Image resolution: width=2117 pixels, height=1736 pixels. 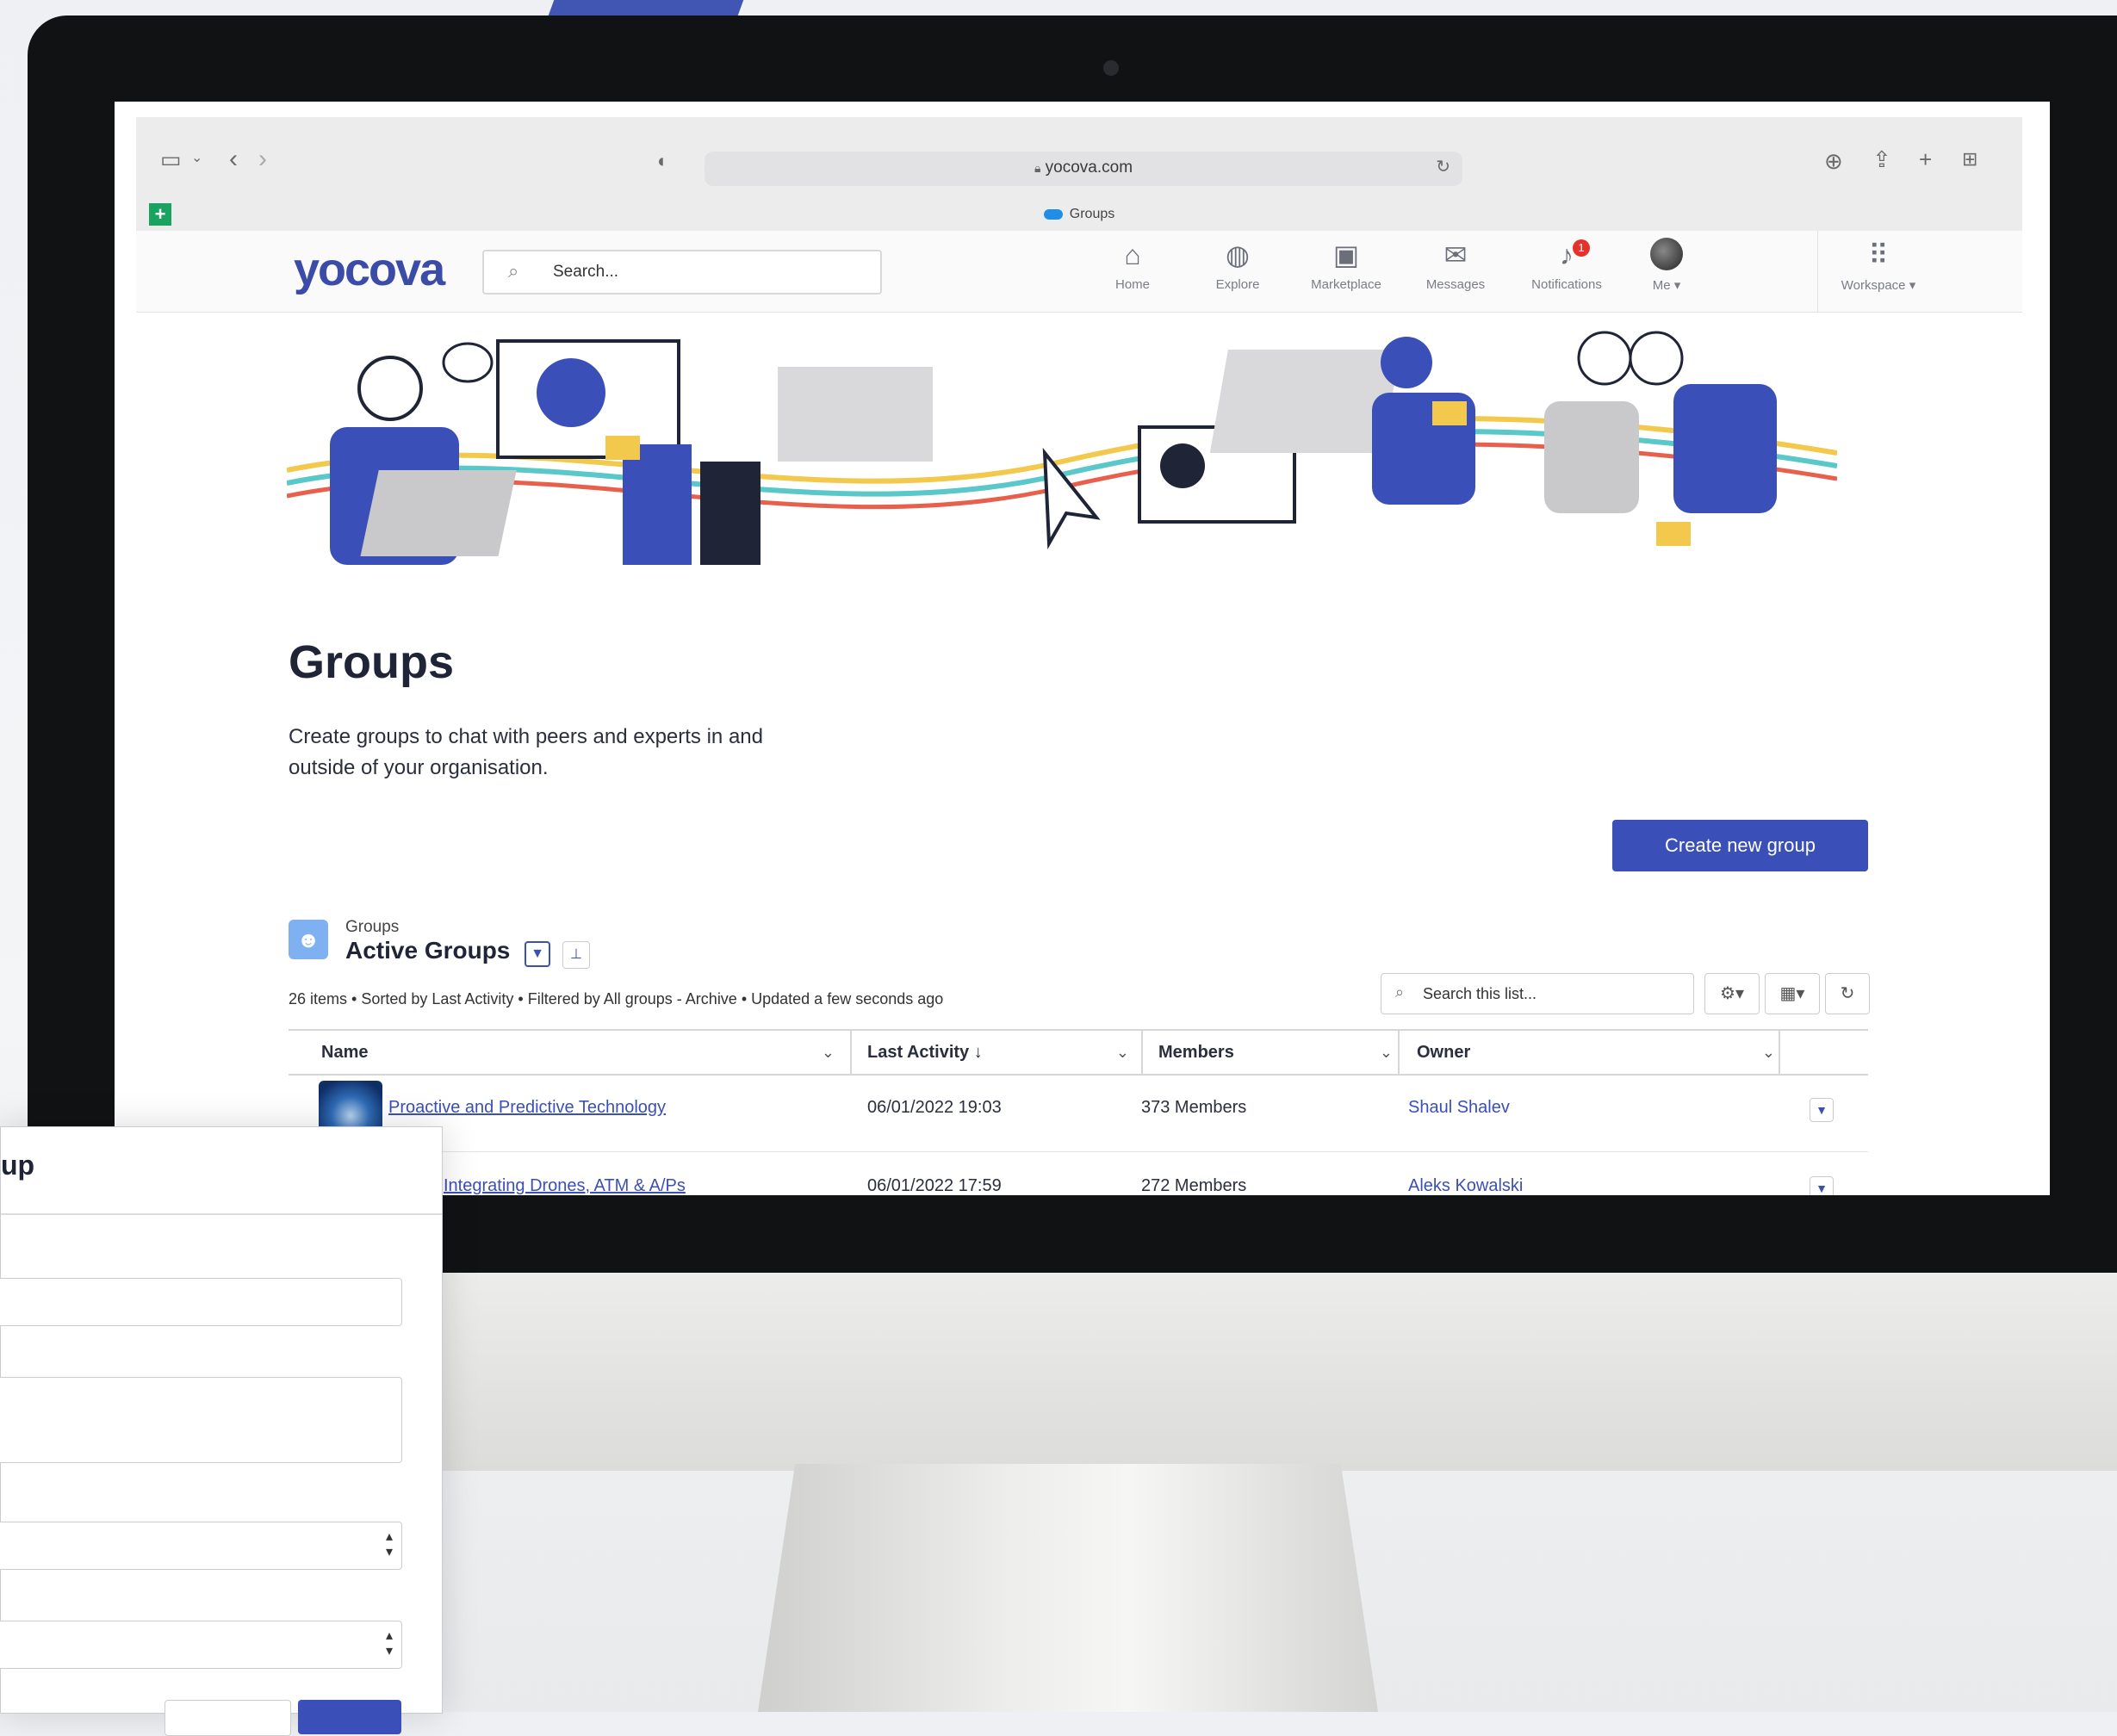 What do you see at coordinates (369, 270) in the screenshot?
I see `yocova-logo: yocova` at bounding box center [369, 270].